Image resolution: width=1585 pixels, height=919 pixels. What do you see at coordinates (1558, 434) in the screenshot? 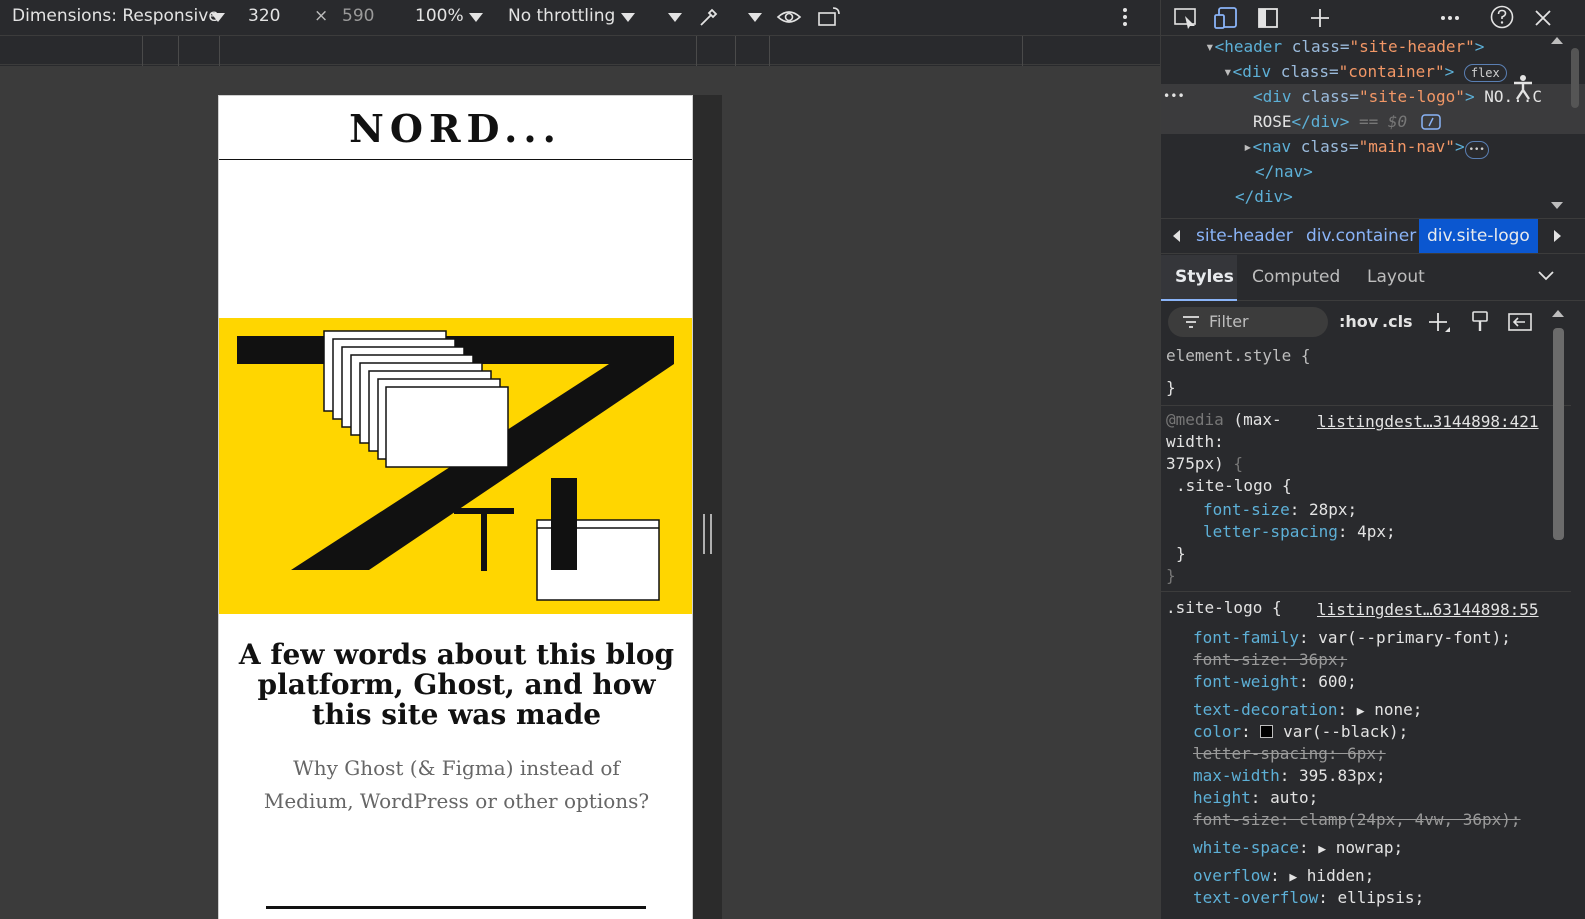
I see `styles-scrollbar-thumb` at bounding box center [1558, 434].